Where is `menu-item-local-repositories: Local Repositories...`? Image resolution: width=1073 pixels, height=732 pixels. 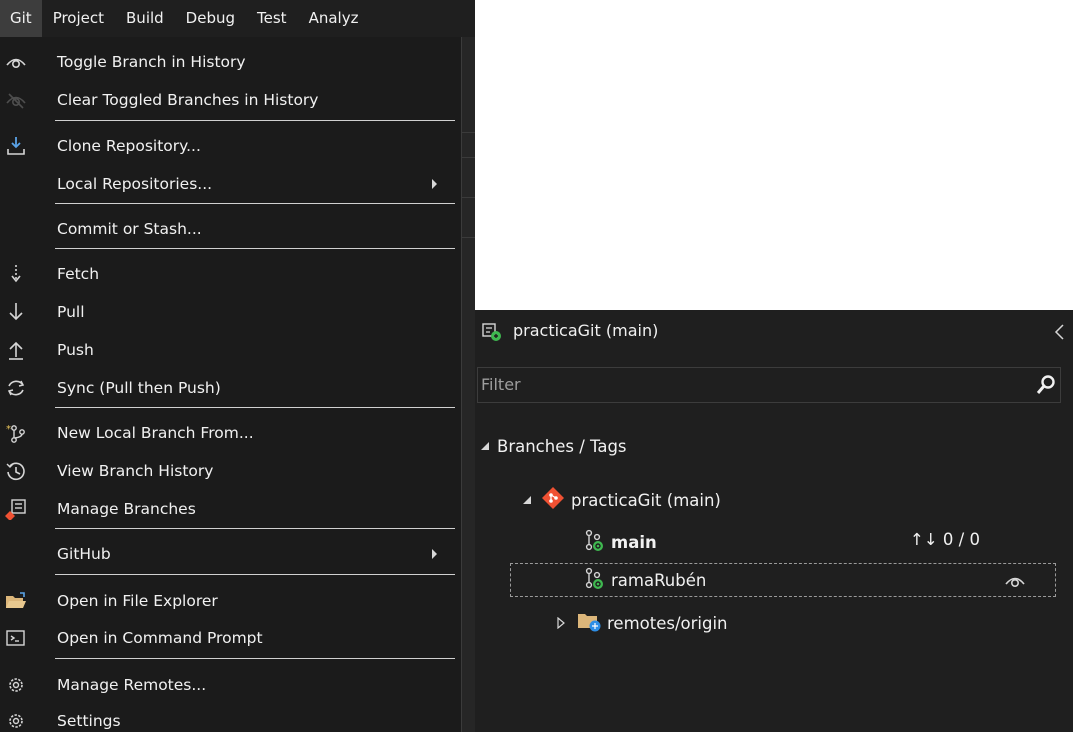
menu-item-local-repositories: Local Repositories... is located at coordinates (231, 184).